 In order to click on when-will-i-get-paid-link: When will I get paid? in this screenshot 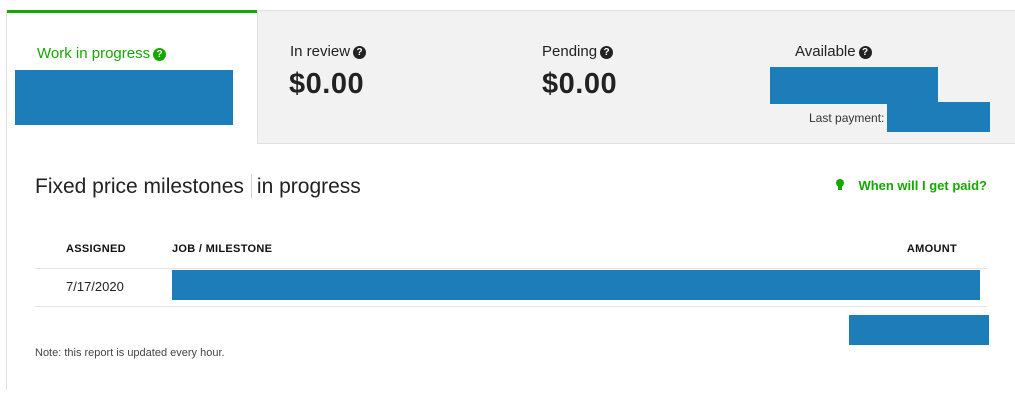, I will do `click(911, 185)`.